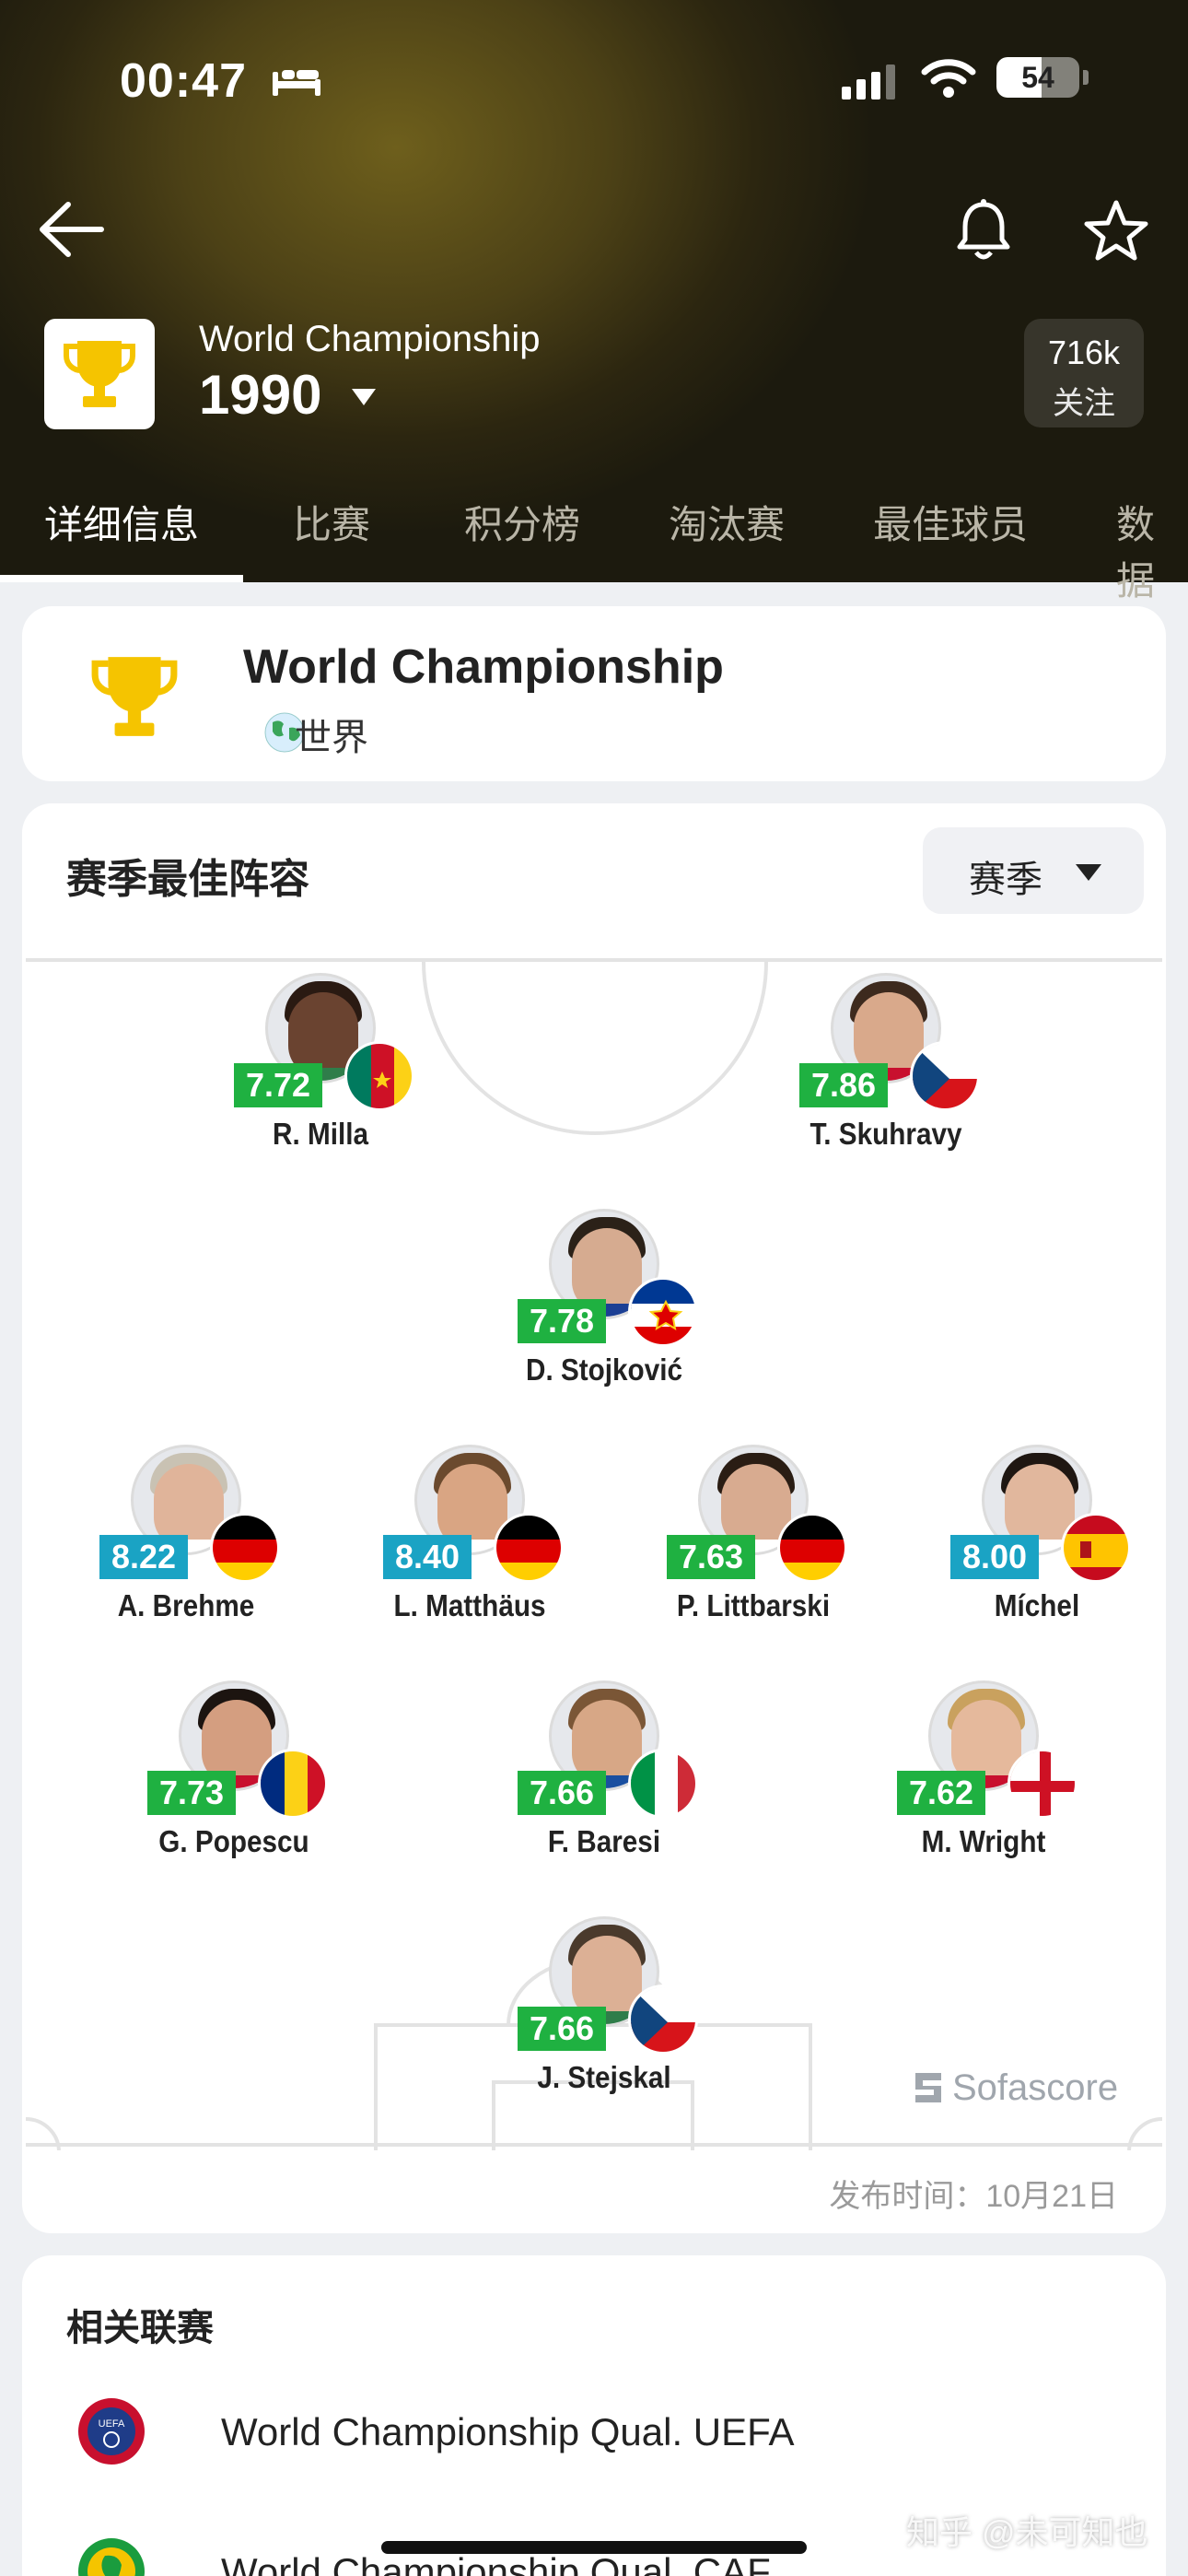 The height and width of the screenshot is (2576, 1188). What do you see at coordinates (1084, 373) in the screenshot?
I see `follow-button: 716k 关注` at bounding box center [1084, 373].